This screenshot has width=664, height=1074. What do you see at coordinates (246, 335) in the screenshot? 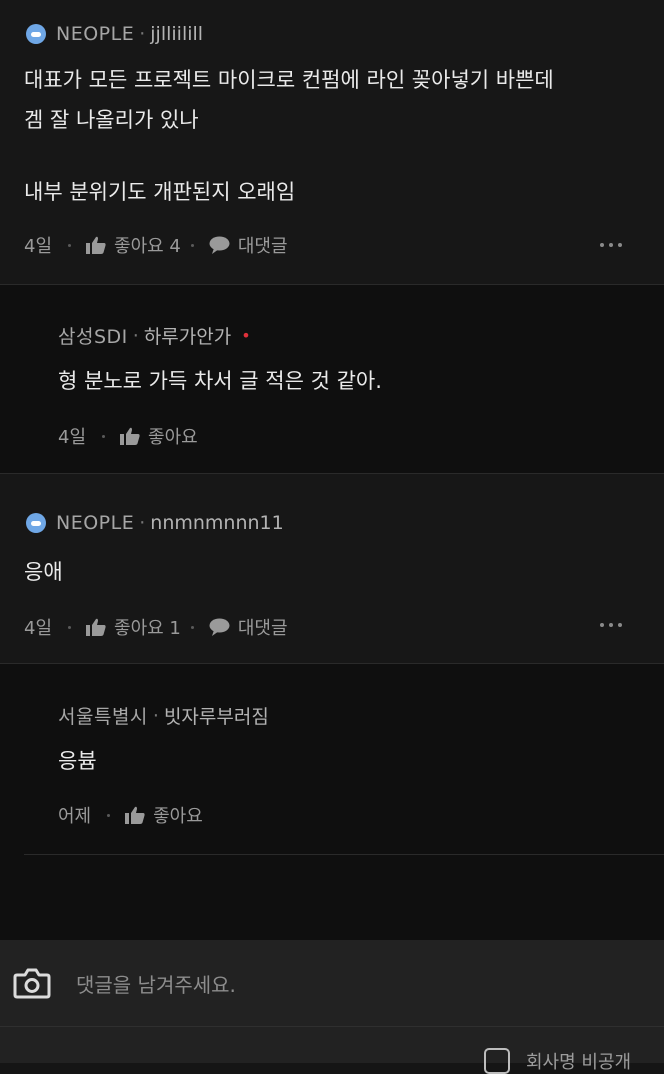
I see `new-indicator-icon: •` at bounding box center [246, 335].